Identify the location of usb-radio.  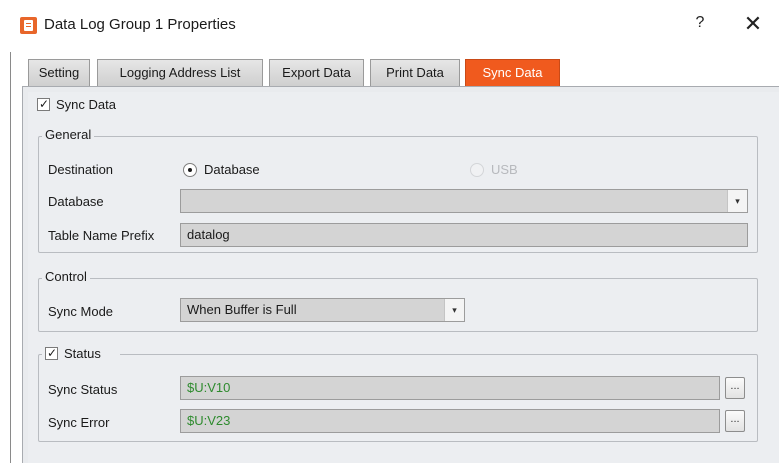
(477, 170).